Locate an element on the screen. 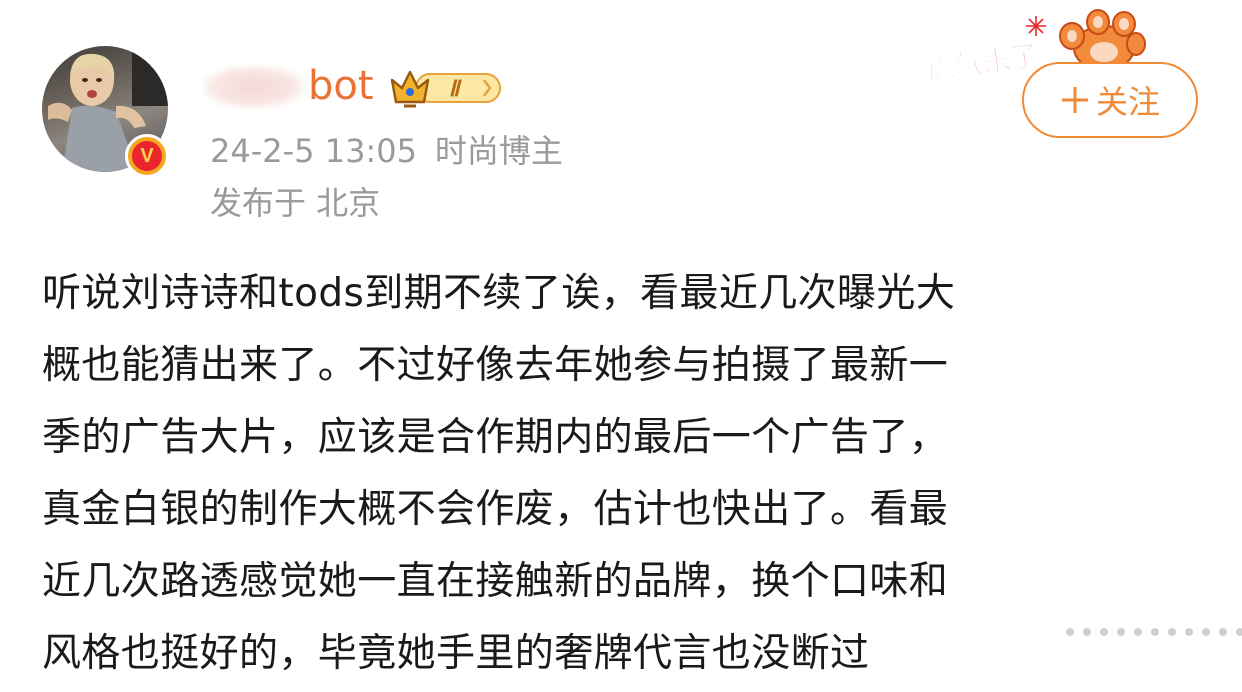 Image resolution: width=1242 pixels, height=692 pixels. verified-mark: V is located at coordinates (147, 156).